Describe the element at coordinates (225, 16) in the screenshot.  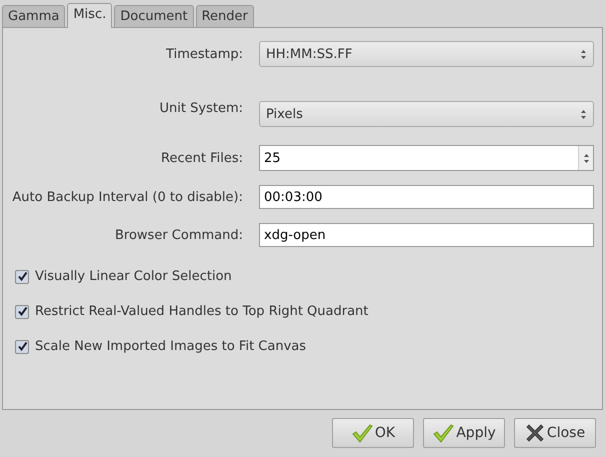
I see `tab: Render` at that location.